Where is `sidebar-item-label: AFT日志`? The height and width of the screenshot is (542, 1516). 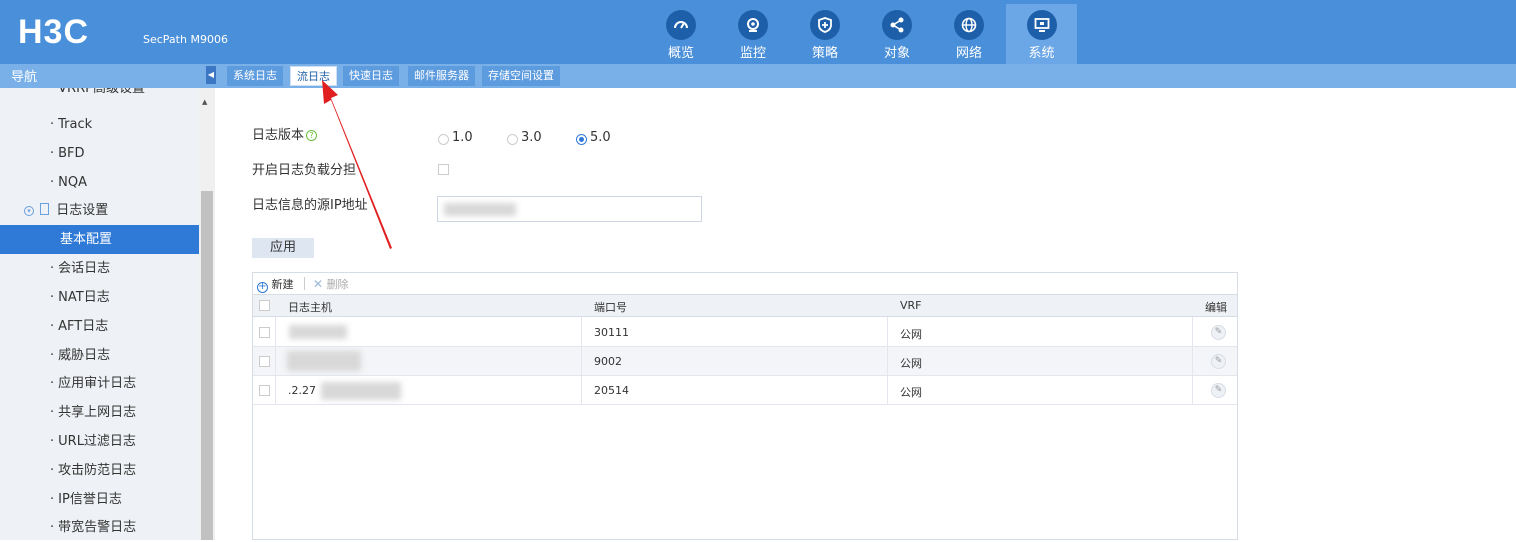
sidebar-item-label: AFT日志 is located at coordinates (83, 326).